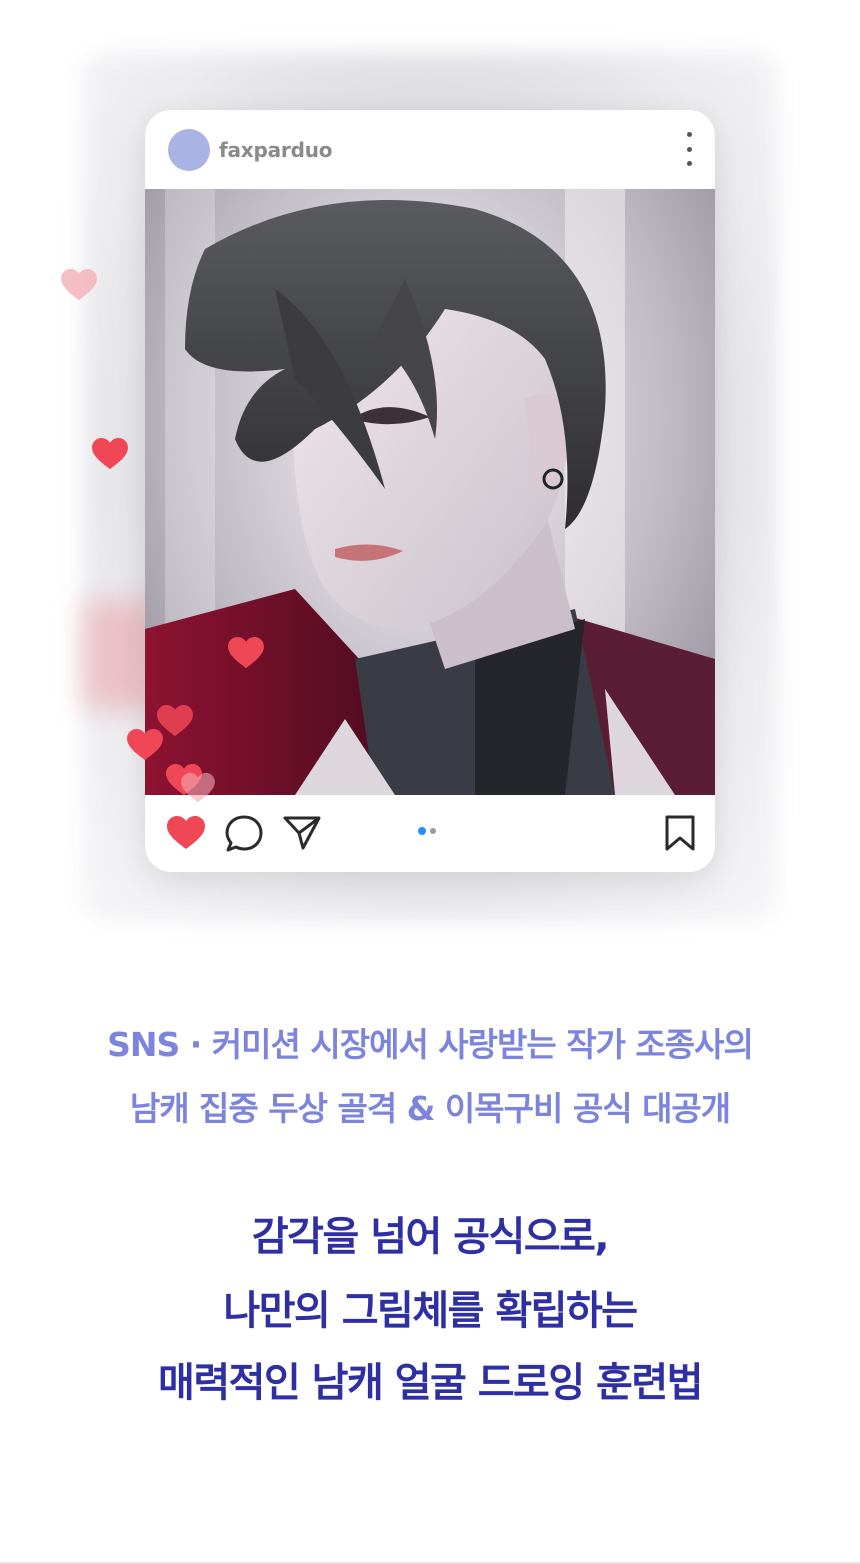 The height and width of the screenshot is (1564, 860). I want to click on post-username: faxparduo, so click(275, 150).